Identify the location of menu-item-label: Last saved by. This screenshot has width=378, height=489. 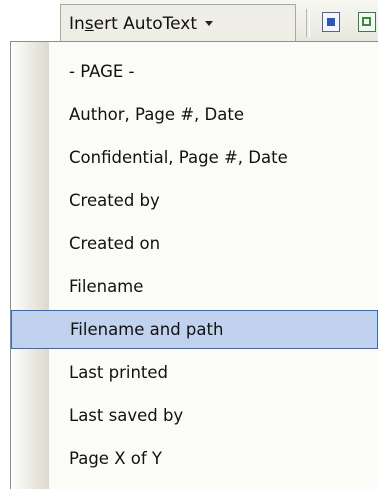
(126, 415).